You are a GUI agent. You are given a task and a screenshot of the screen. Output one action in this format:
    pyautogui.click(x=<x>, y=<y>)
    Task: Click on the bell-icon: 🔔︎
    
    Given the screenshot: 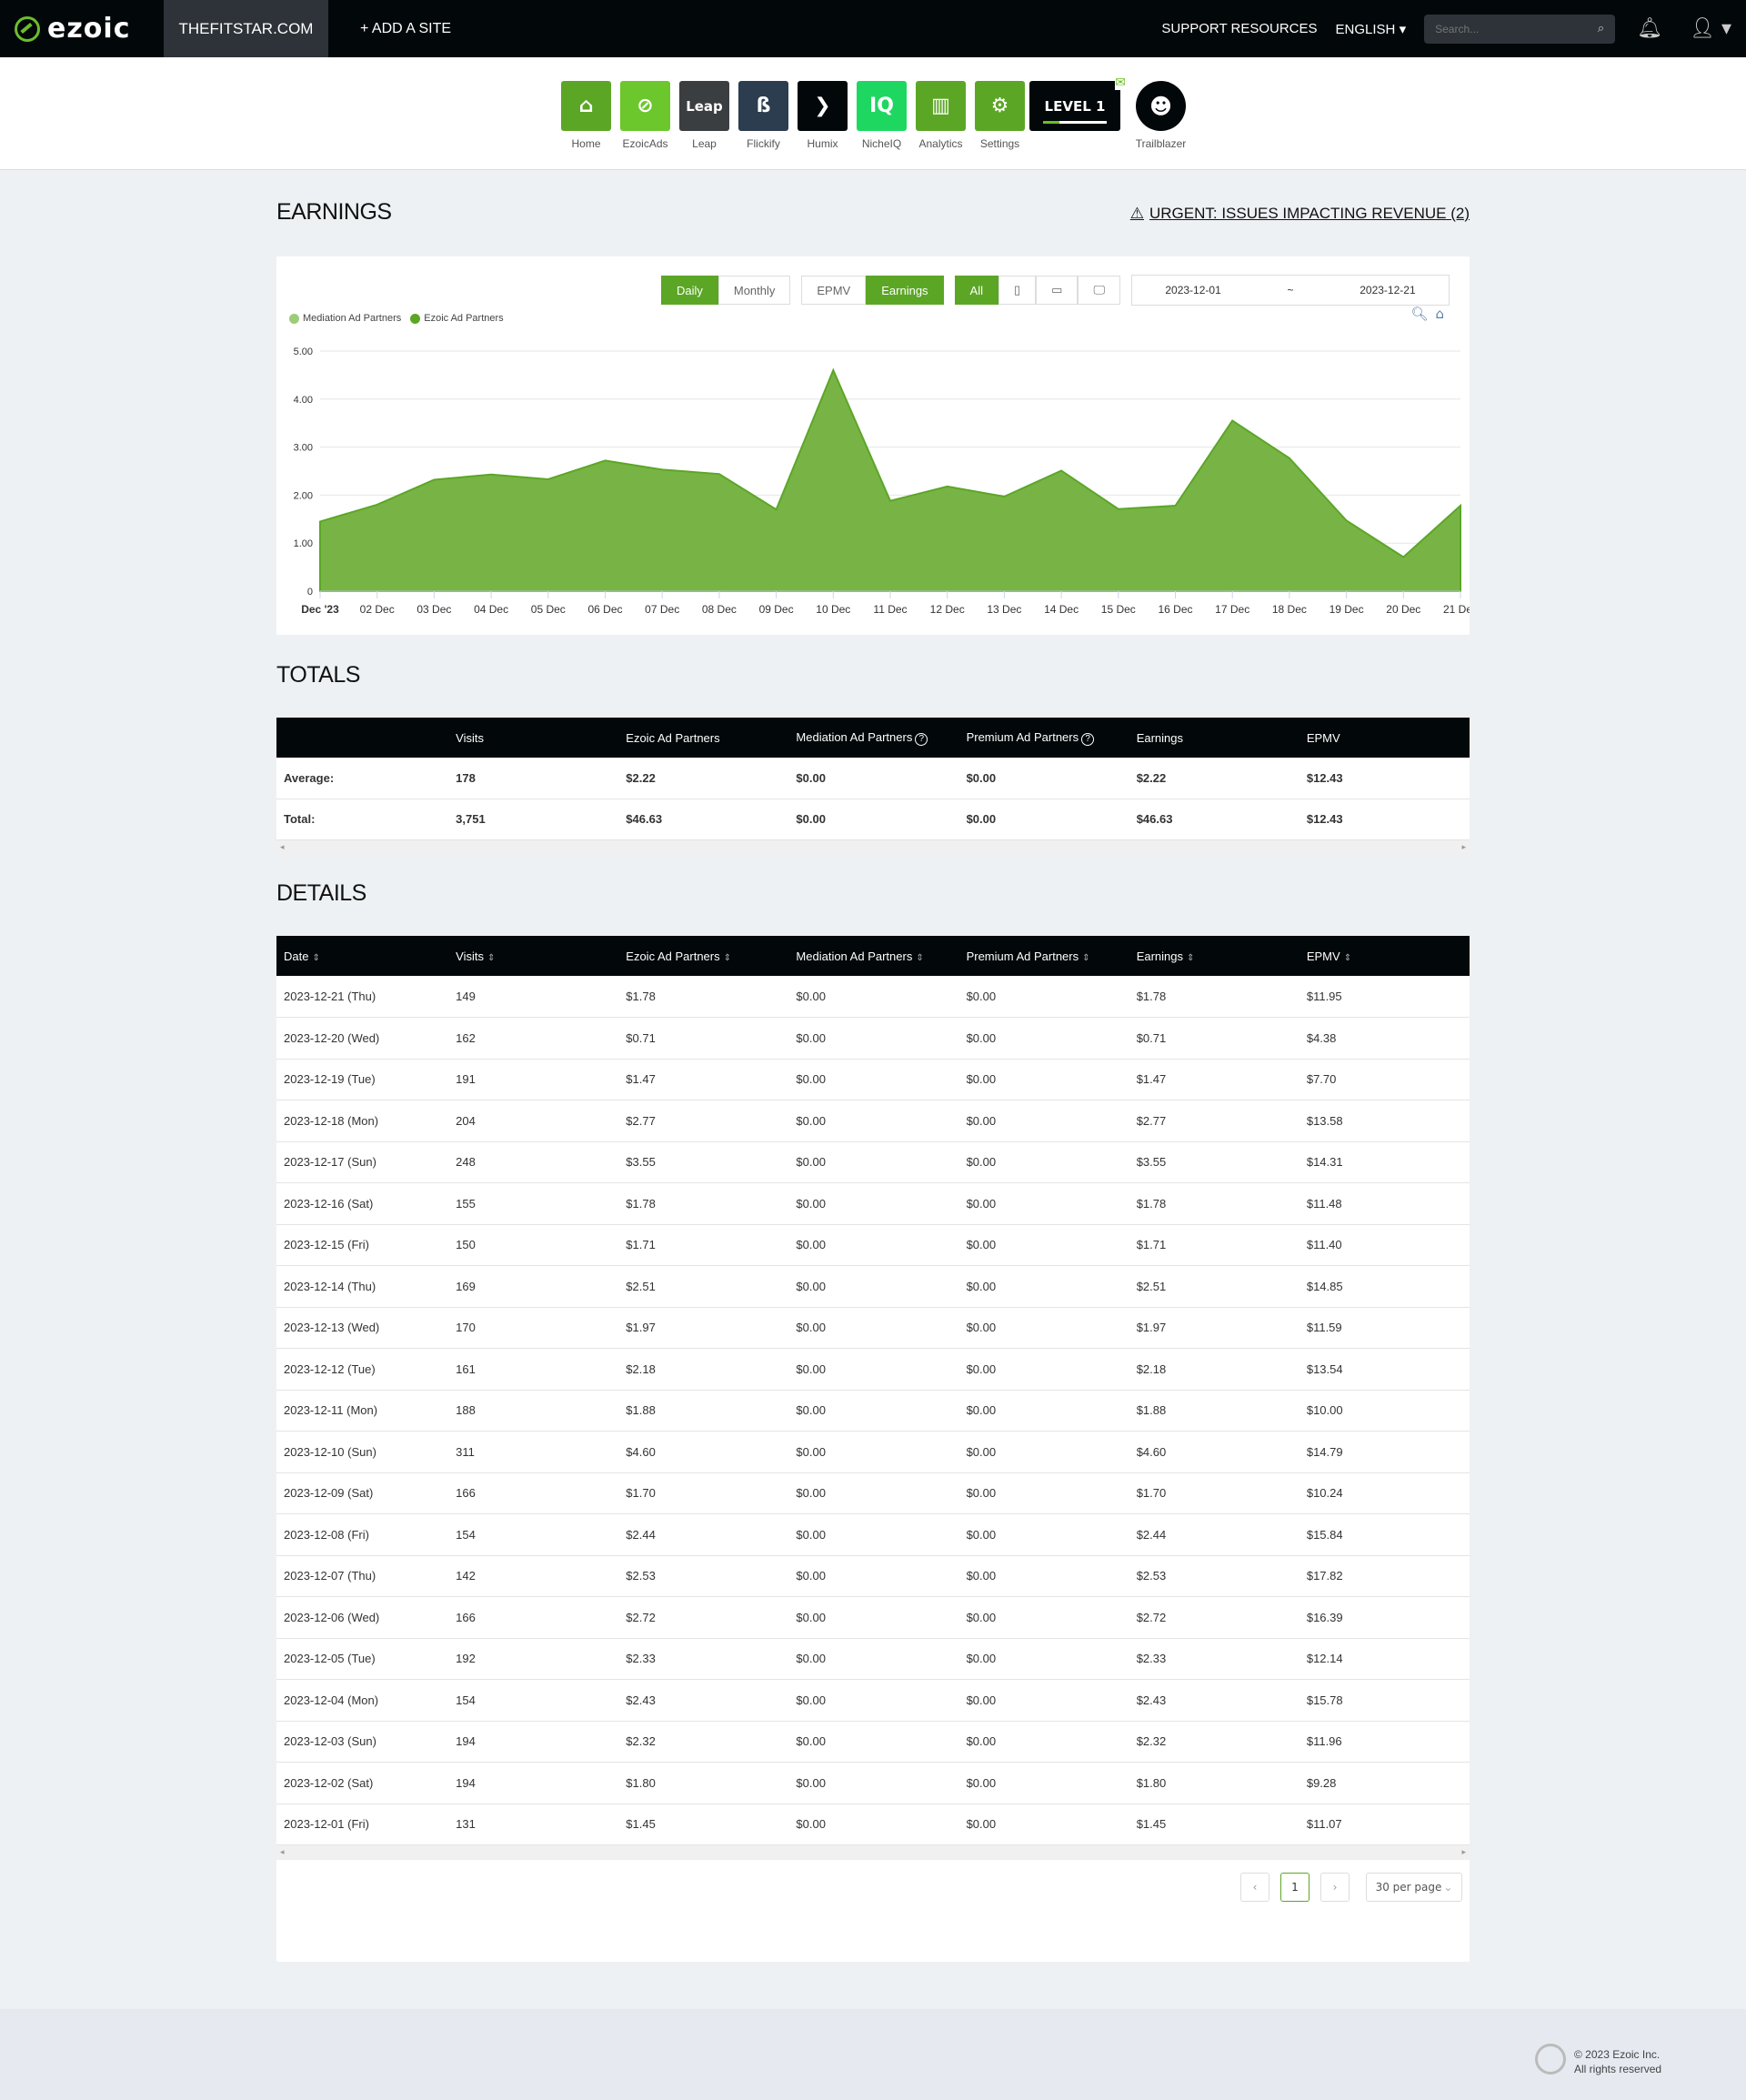 What is the action you would take?
    pyautogui.click(x=1649, y=28)
    